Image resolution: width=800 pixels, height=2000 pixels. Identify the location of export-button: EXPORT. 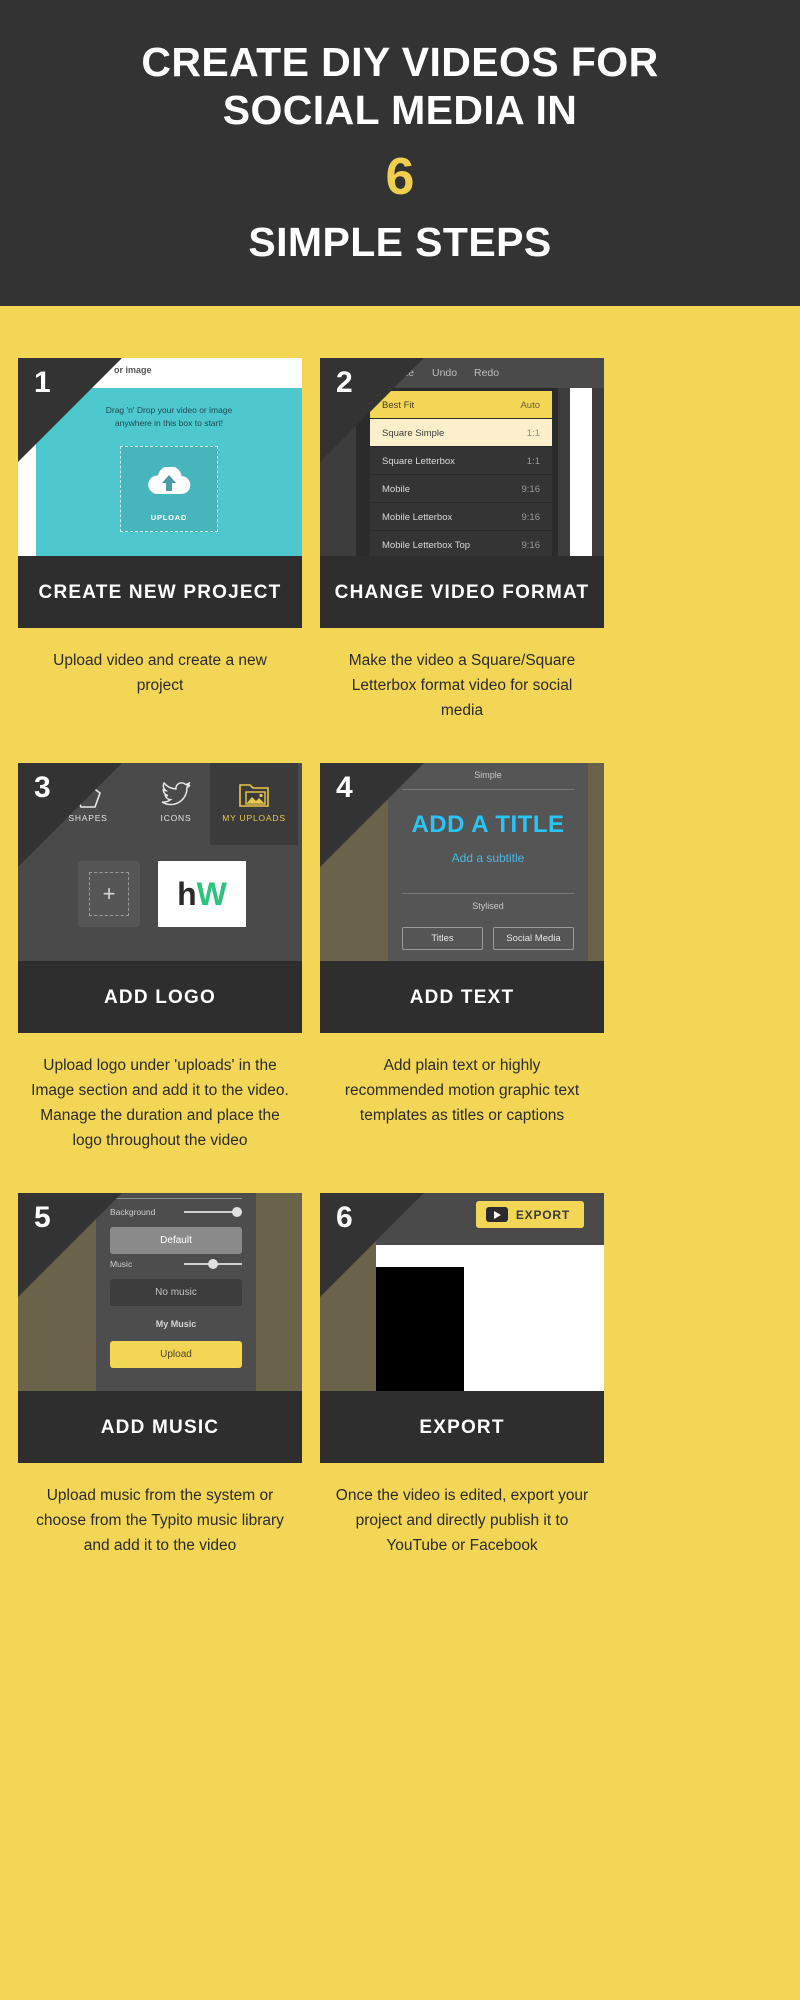
(529, 1214).